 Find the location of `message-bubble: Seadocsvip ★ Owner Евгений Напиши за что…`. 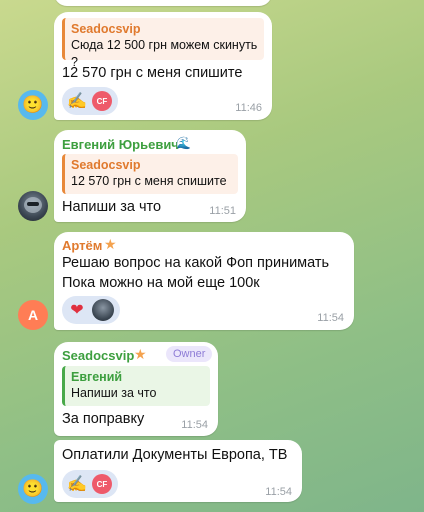

message-bubble: Seadocsvip ★ Owner Евгений Напиши за что… is located at coordinates (136, 389).